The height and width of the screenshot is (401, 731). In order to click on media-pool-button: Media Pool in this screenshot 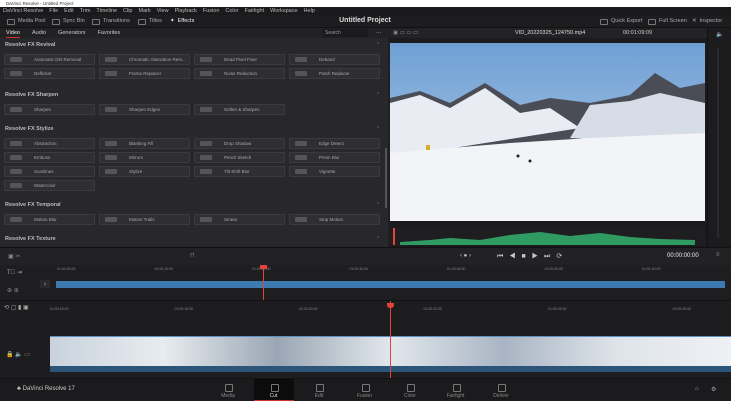, I will do `click(26, 21)`.